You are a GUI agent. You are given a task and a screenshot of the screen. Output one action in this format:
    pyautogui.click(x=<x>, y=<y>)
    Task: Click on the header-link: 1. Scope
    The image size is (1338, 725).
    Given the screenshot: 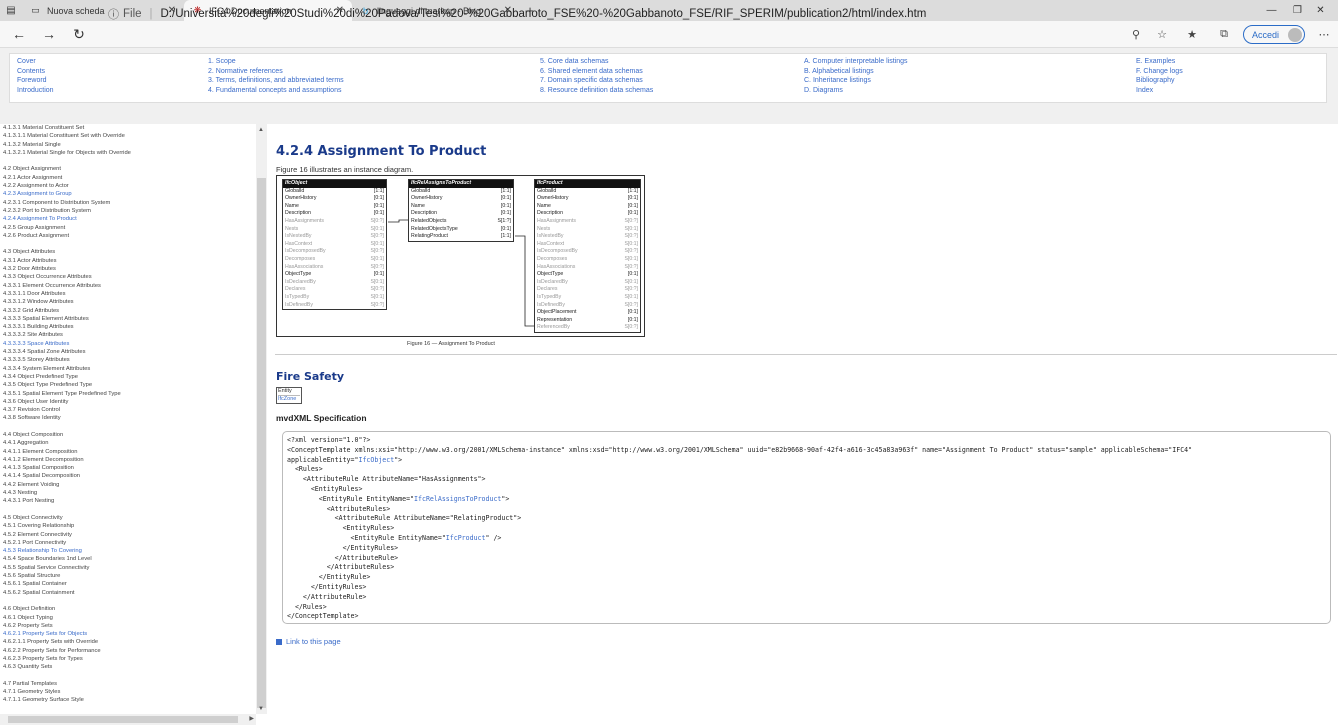 What is the action you would take?
    pyautogui.click(x=276, y=62)
    